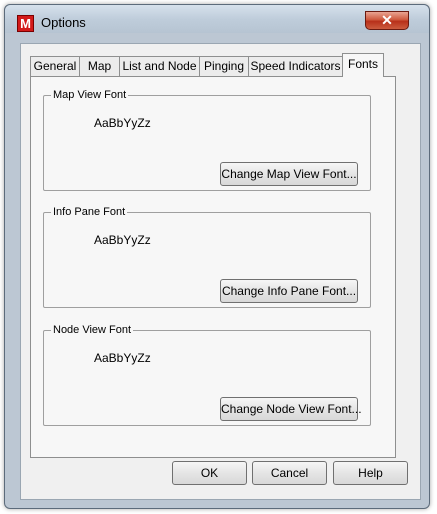 This screenshot has width=437, height=514. Describe the element at coordinates (122, 240) in the screenshot. I see `info-pane-font-sample: AaBbYyZz` at that location.